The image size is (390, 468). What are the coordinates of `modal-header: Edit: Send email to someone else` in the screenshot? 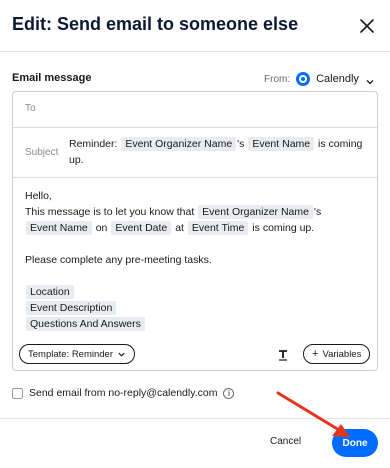 It's located at (195, 26).